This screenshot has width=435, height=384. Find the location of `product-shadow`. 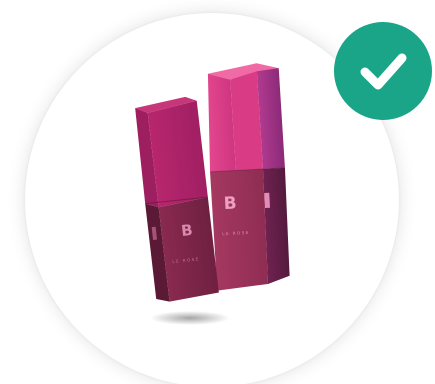

product-shadow is located at coordinates (190, 318).